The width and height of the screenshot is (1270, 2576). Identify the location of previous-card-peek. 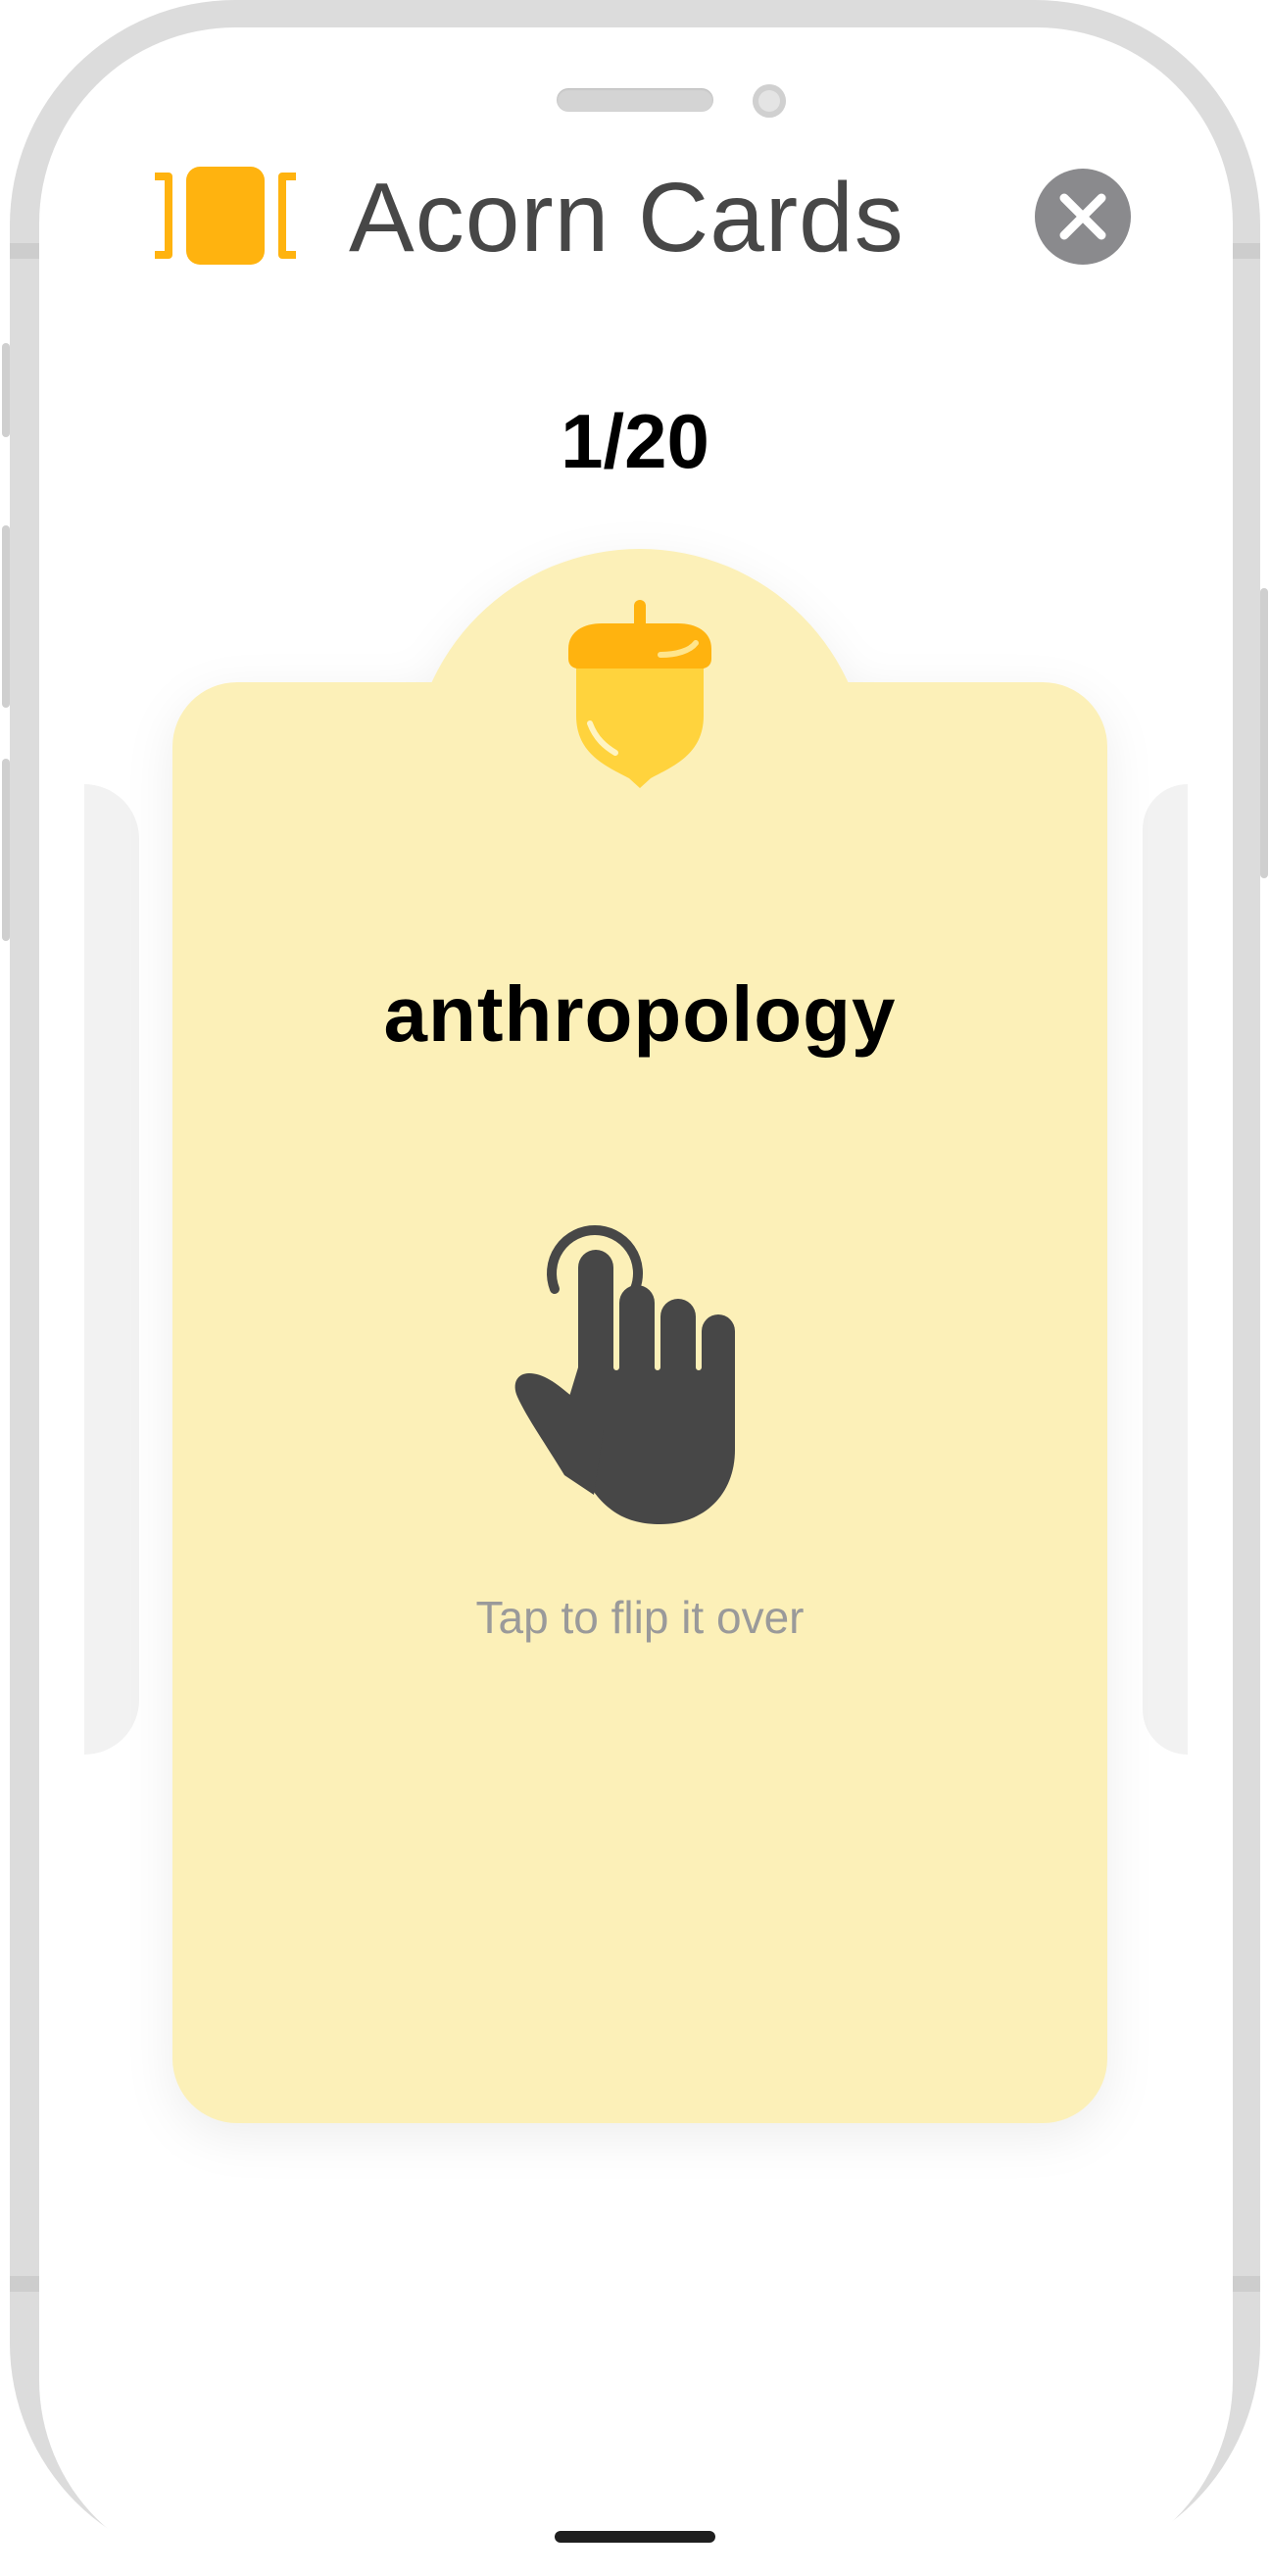
(112, 1269).